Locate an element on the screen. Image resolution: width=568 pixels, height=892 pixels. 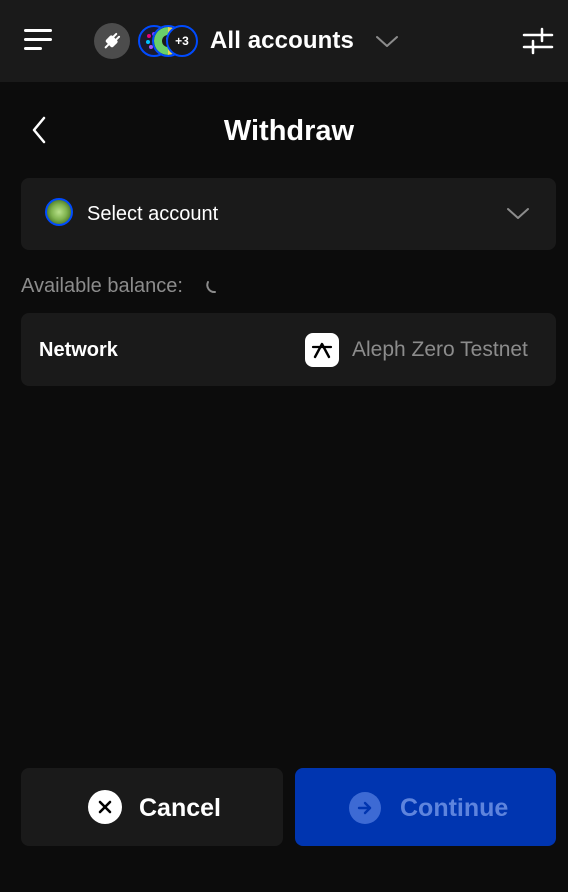
select-account-label: Select account is located at coordinates (153, 214).